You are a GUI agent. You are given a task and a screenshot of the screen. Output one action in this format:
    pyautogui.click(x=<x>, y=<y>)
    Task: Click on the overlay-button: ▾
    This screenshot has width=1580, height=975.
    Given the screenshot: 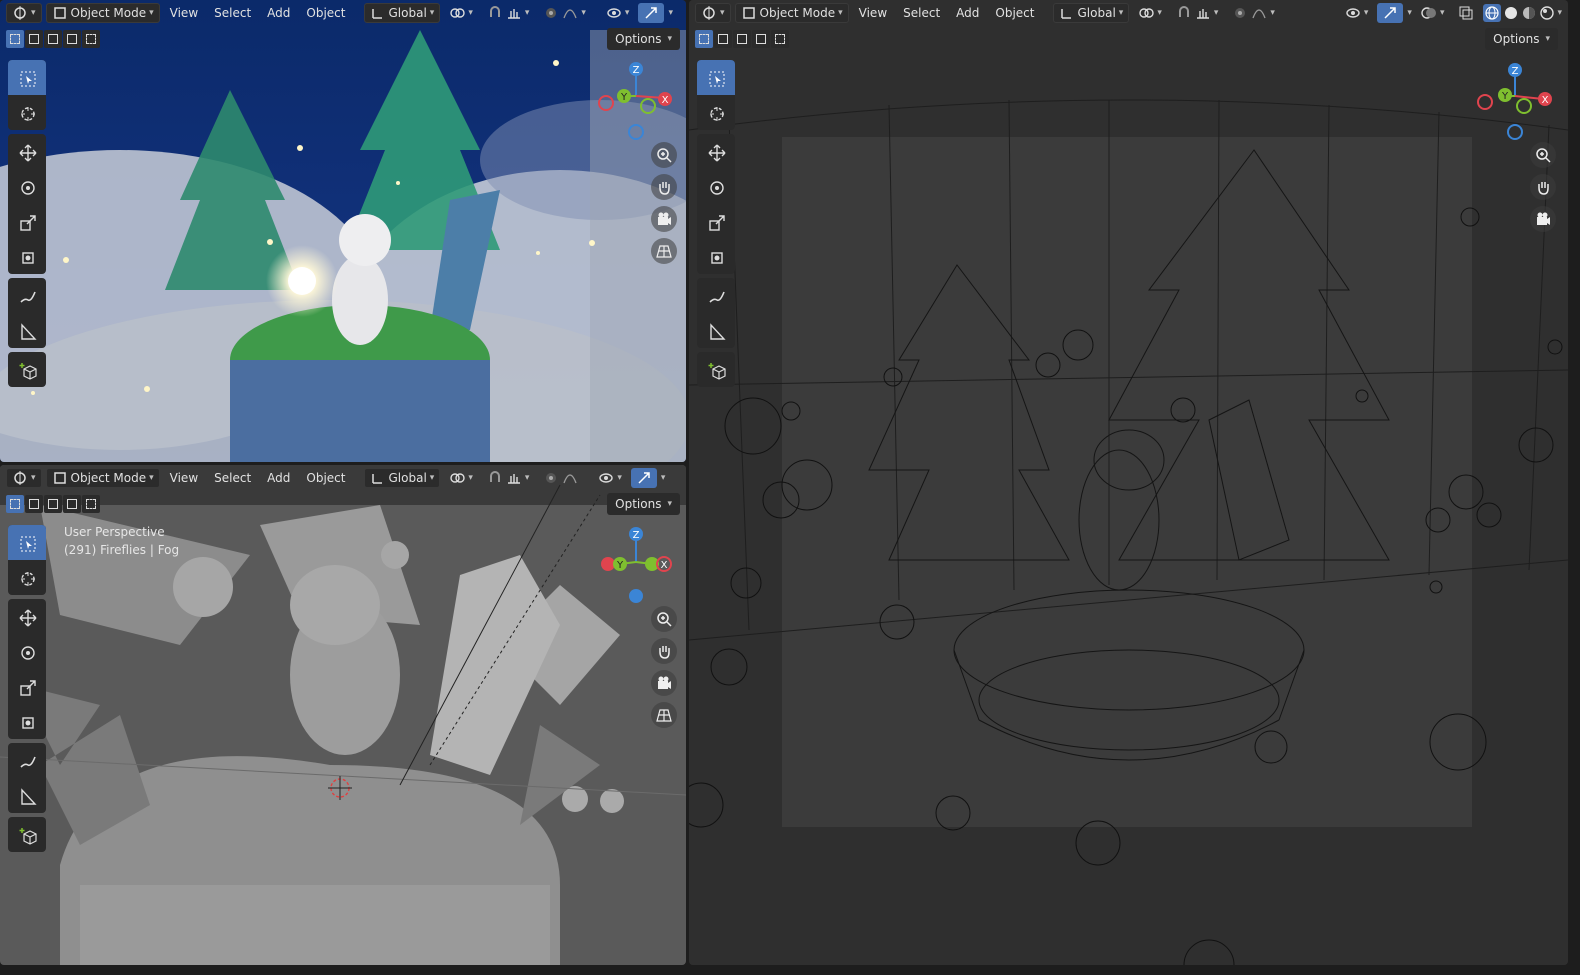 What is the action you would take?
    pyautogui.click(x=1433, y=13)
    